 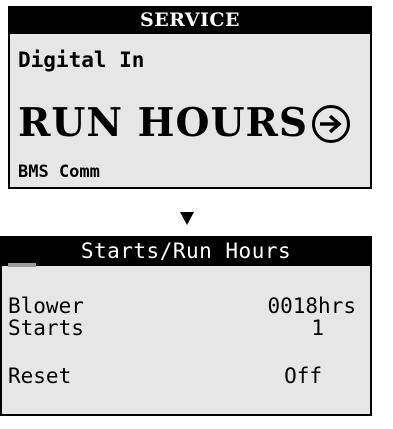 What do you see at coordinates (331, 124) in the screenshot?
I see `arrow-right-circle-icon` at bounding box center [331, 124].